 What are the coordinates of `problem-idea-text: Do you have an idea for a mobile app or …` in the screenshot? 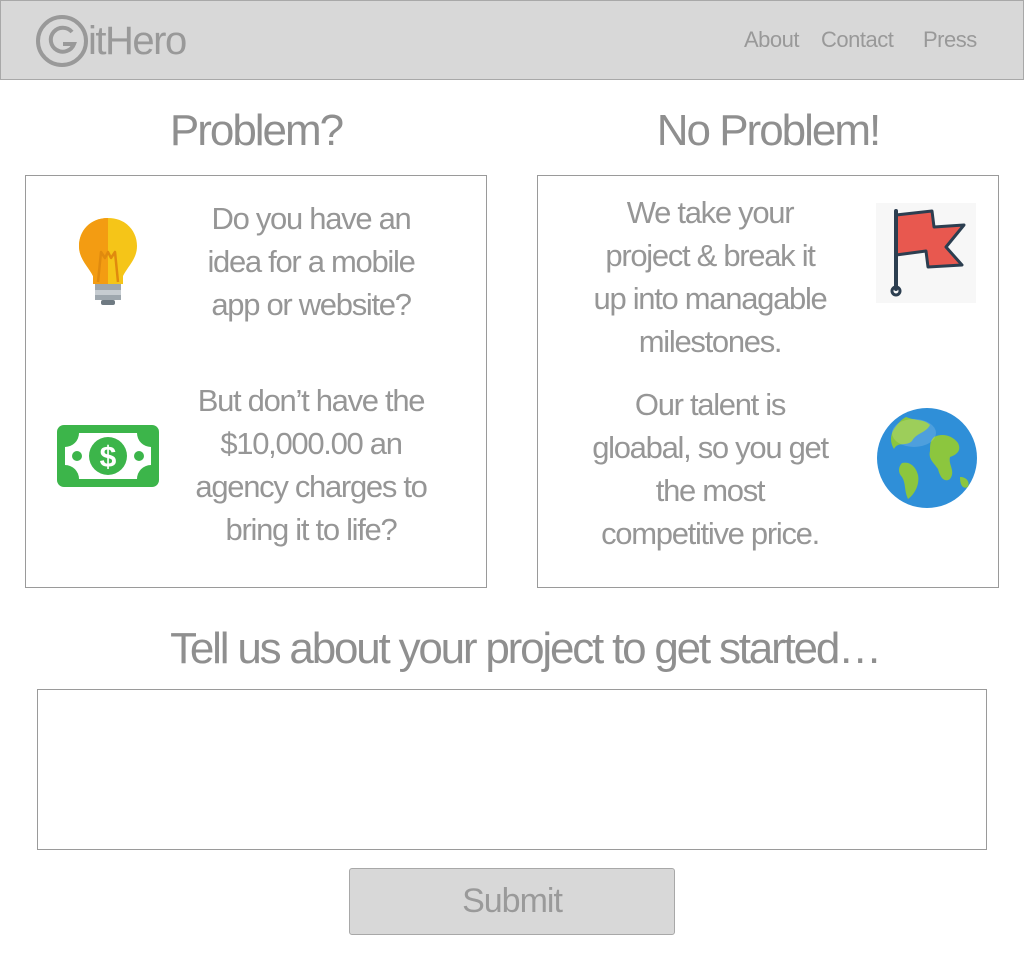 It's located at (311, 261).